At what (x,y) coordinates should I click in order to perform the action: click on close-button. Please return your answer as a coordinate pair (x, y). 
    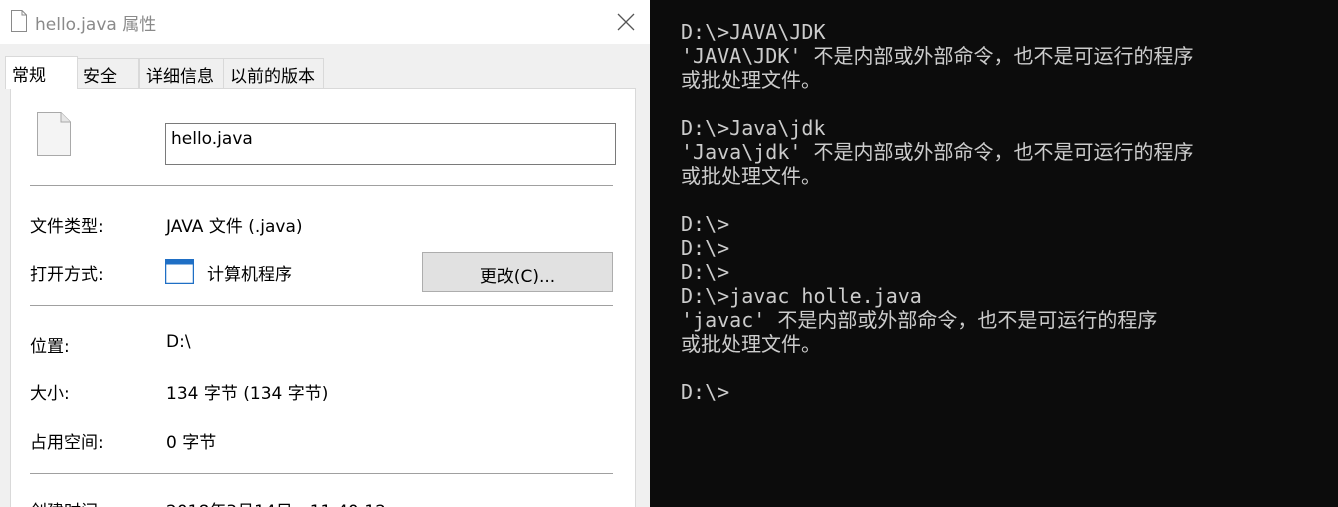
    Looking at the image, I should click on (626, 22).